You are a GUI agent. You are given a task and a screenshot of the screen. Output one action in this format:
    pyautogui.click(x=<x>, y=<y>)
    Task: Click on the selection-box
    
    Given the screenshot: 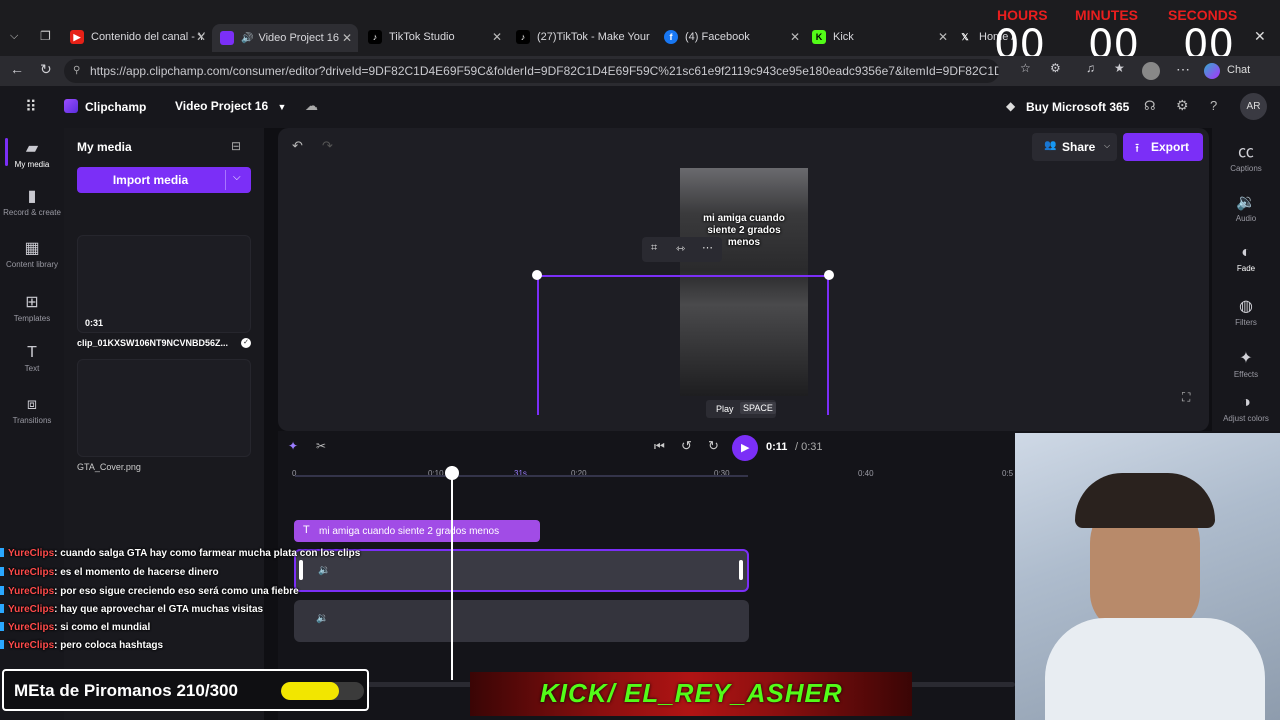 What is the action you would take?
    pyautogui.click(x=683, y=345)
    